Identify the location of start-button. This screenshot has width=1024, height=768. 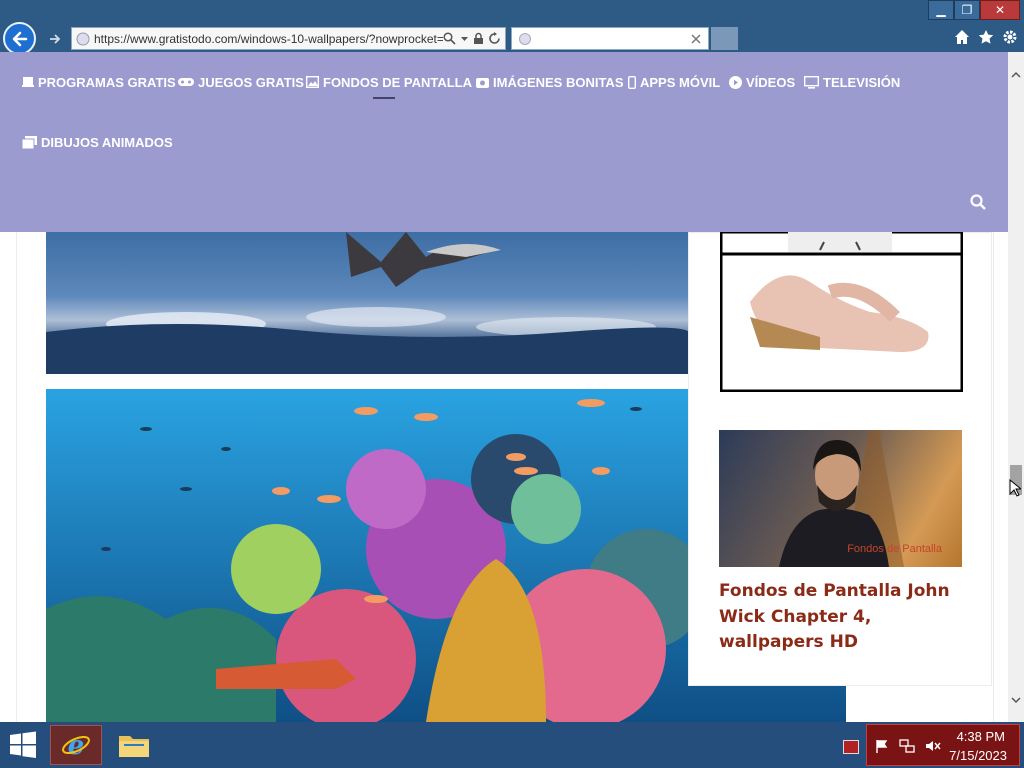
(23, 745).